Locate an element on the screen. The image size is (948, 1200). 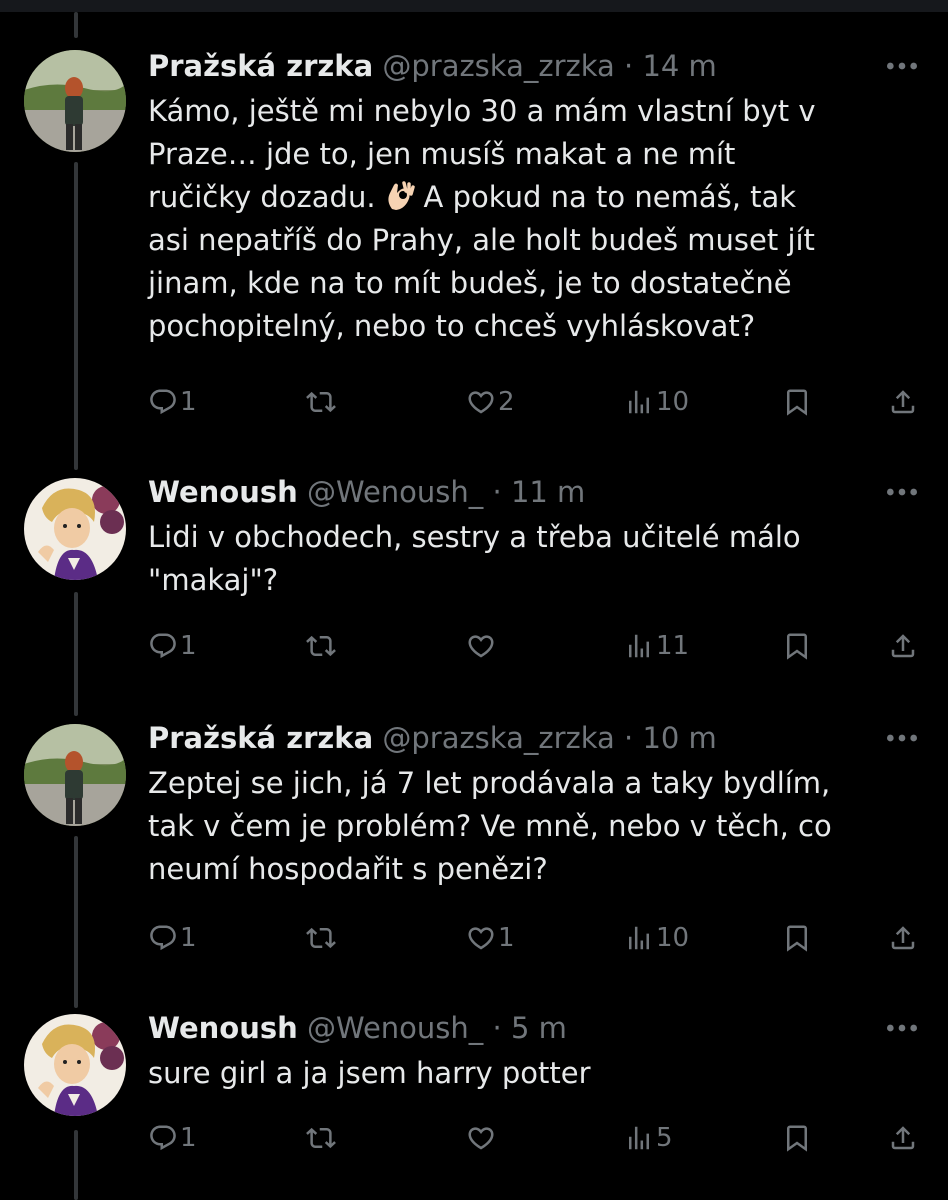
text-segment: A pokud na to nemáš, tak is located at coordinates (610, 197).